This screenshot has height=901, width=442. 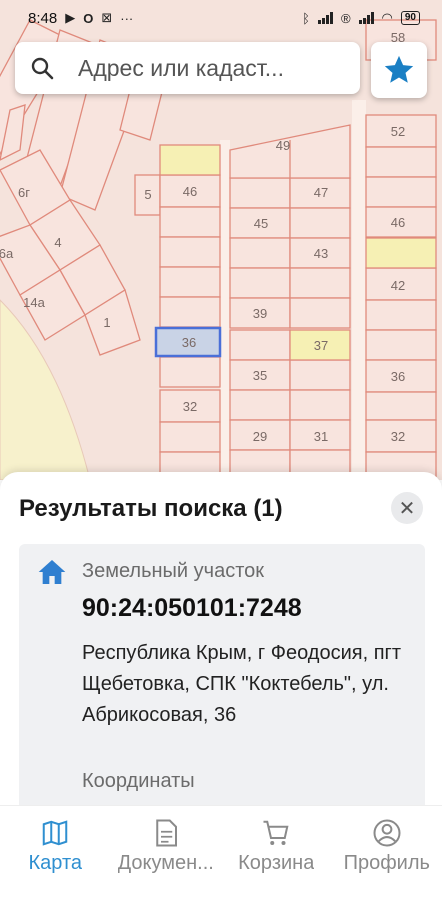 What do you see at coordinates (55, 833) in the screenshot?
I see `map-icon` at bounding box center [55, 833].